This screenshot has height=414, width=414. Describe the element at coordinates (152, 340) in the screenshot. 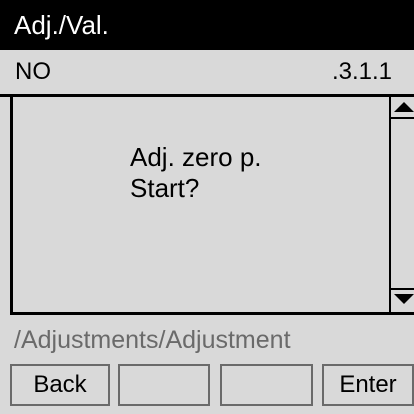

I see `menu-path: /Adjustments/Adjustment` at that location.